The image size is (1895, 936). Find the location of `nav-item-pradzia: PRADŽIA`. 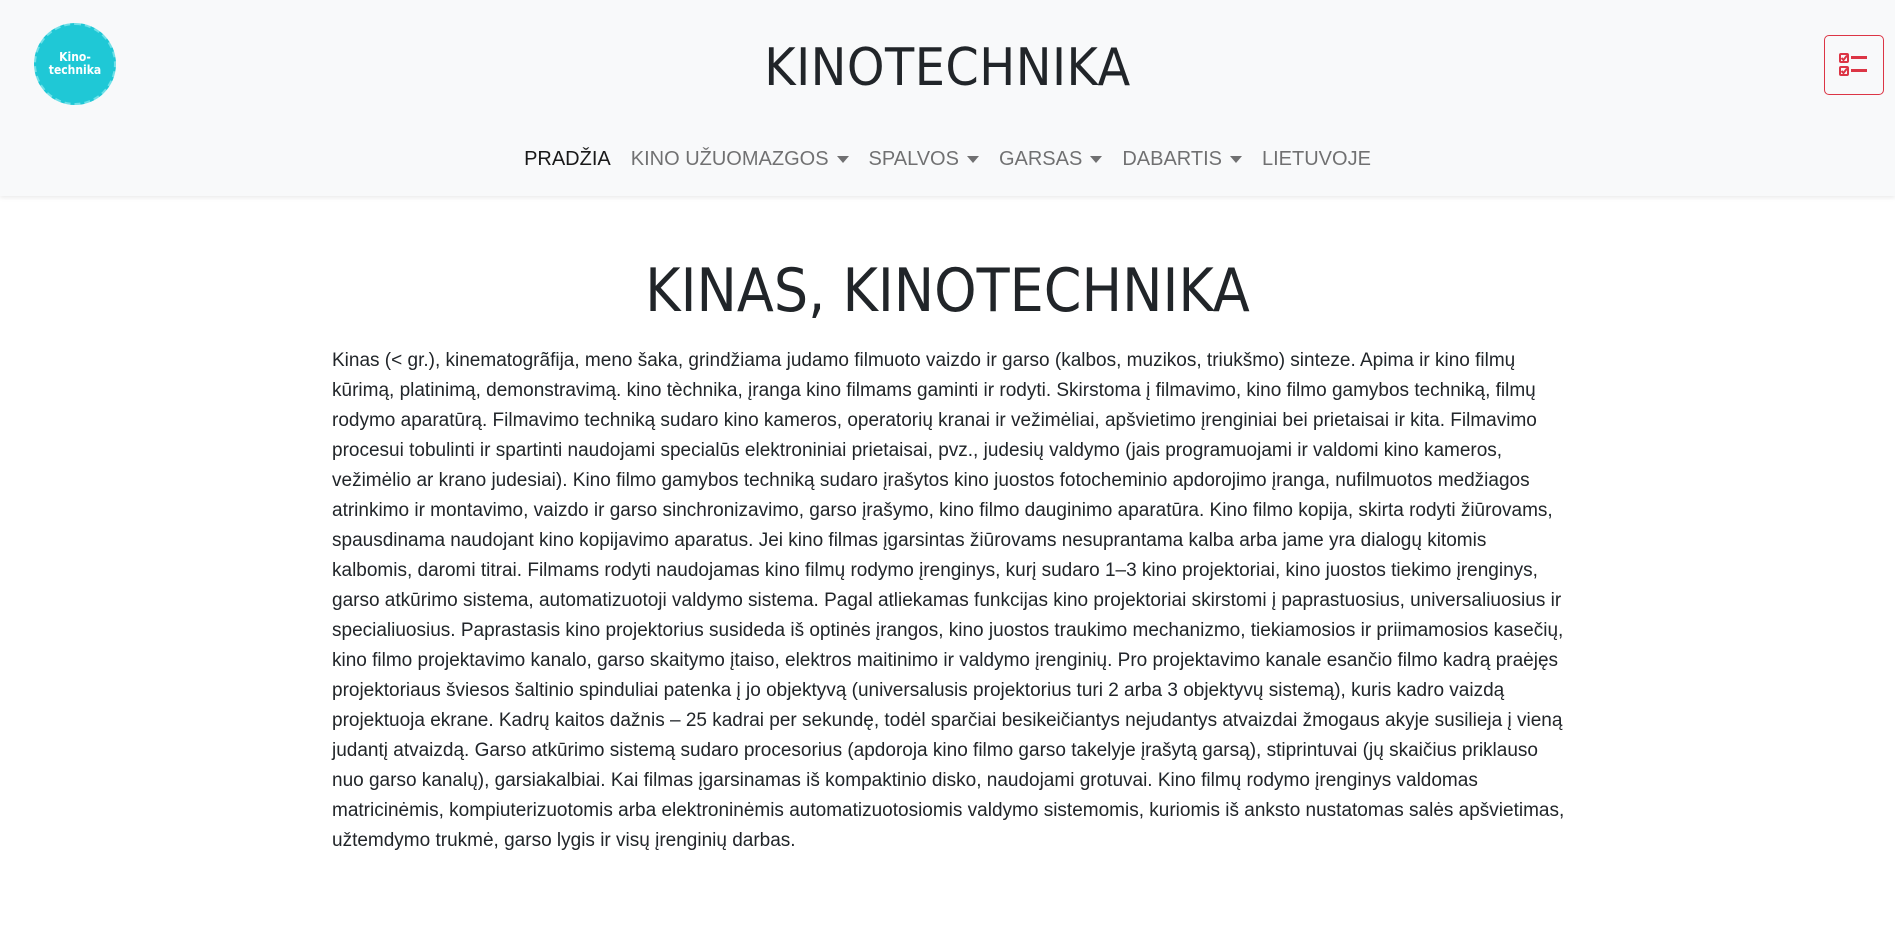

nav-item-pradzia: PRADŽIA is located at coordinates (567, 159).